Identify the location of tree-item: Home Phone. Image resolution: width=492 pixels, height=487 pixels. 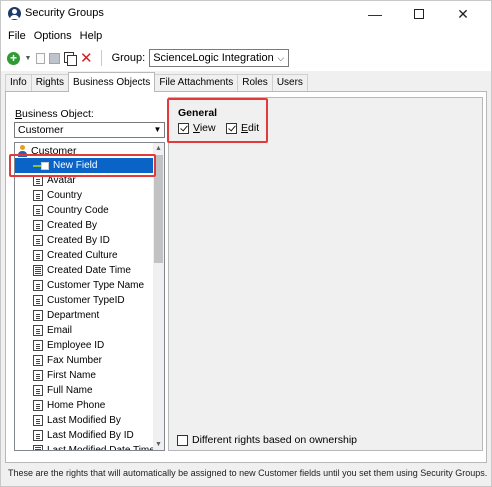
(84, 405).